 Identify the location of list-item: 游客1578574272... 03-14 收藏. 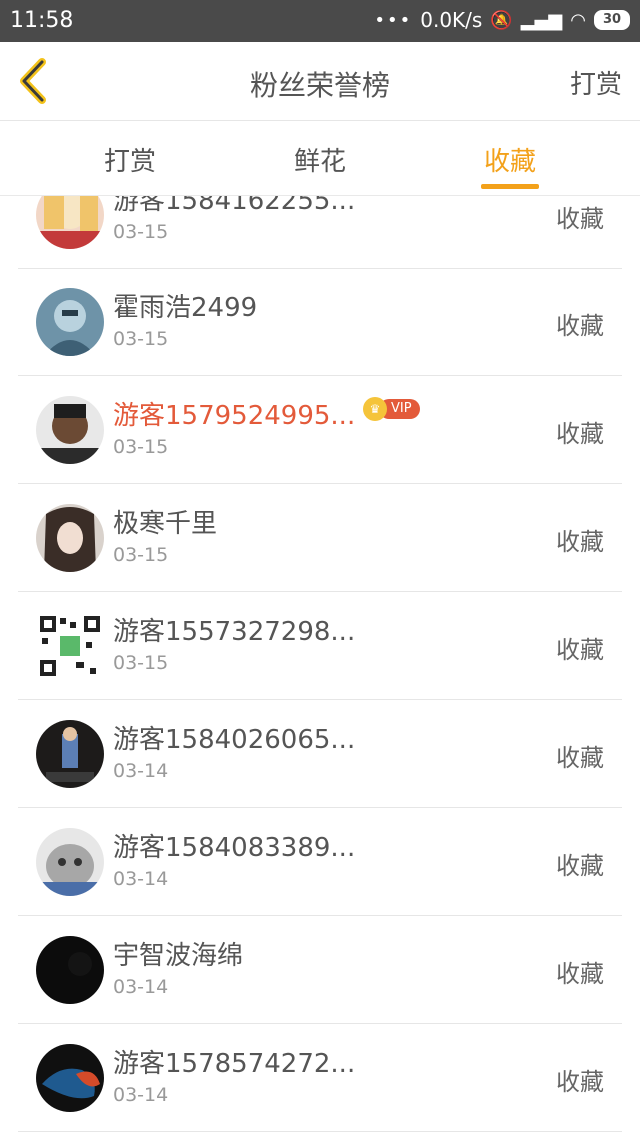
(320, 1078).